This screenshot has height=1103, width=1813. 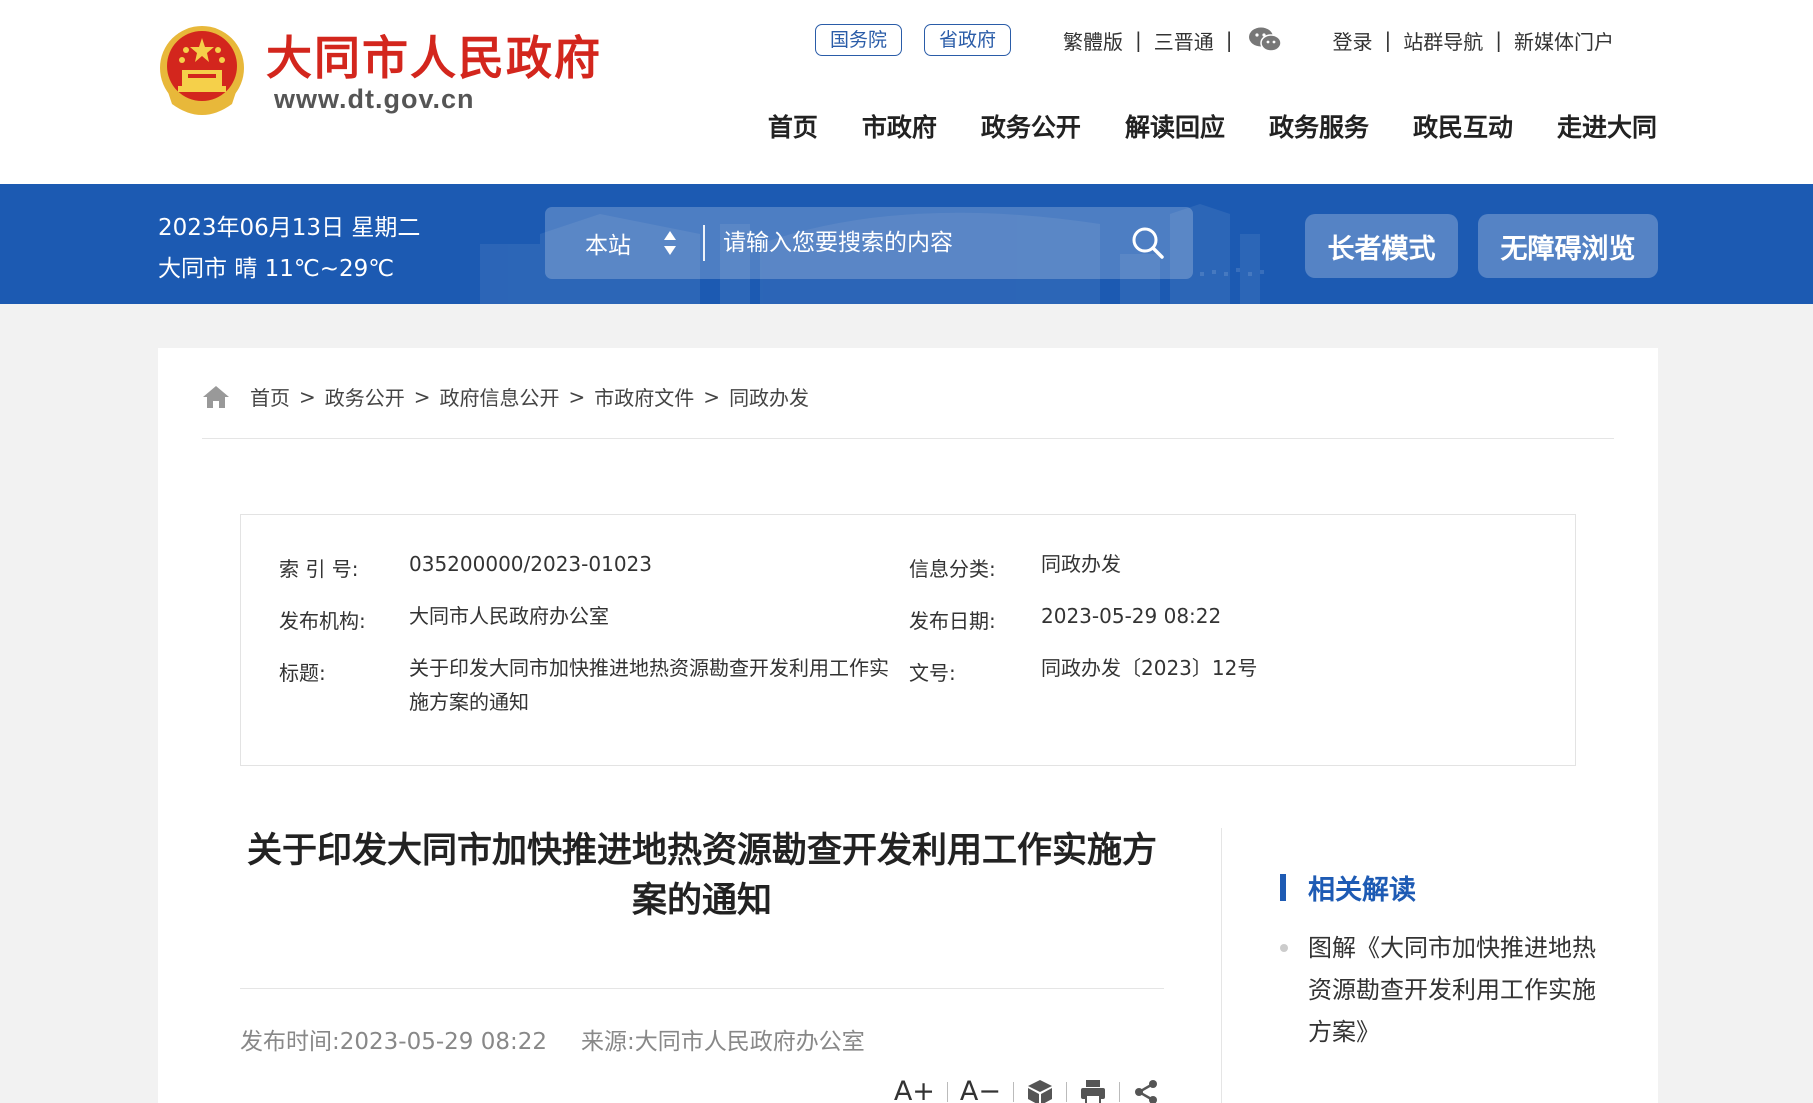 I want to click on nav-government-services: 政务服务, so click(x=1319, y=126).